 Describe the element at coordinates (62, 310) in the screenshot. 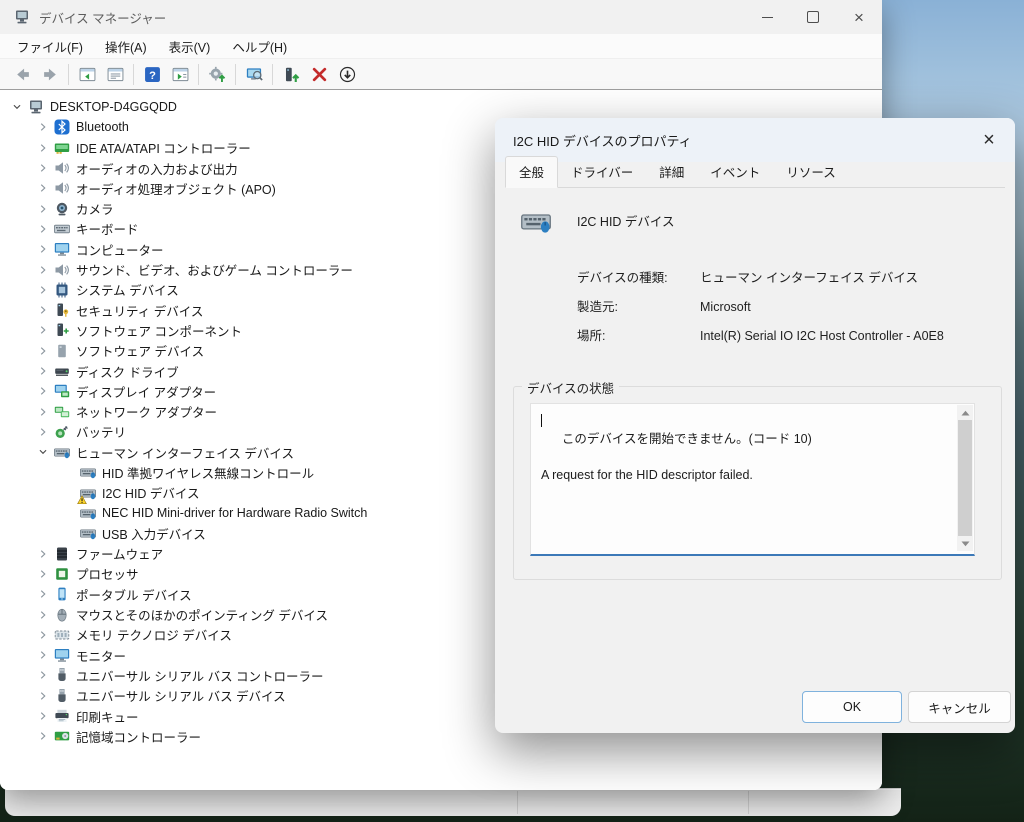

I see `security-icon` at that location.